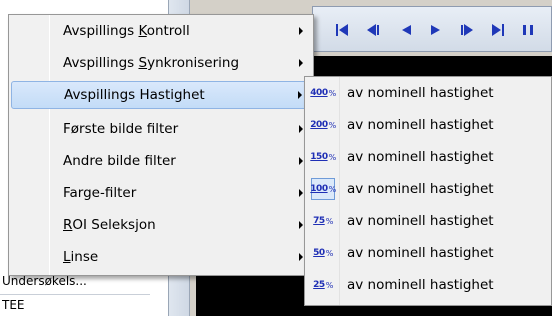  What do you see at coordinates (498, 30) in the screenshot?
I see `skip-to-end-icon` at bounding box center [498, 30].